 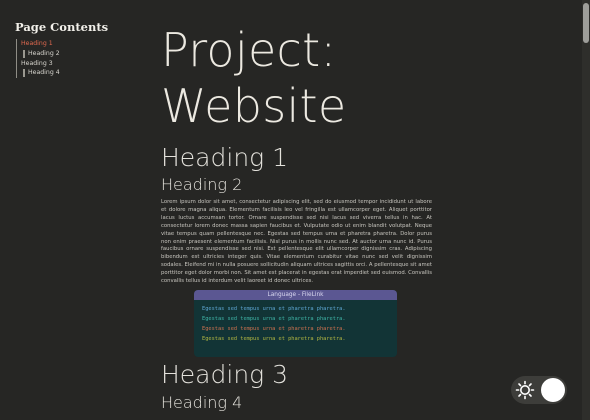 What do you see at coordinates (553, 390) in the screenshot?
I see `toggle-knob` at bounding box center [553, 390].